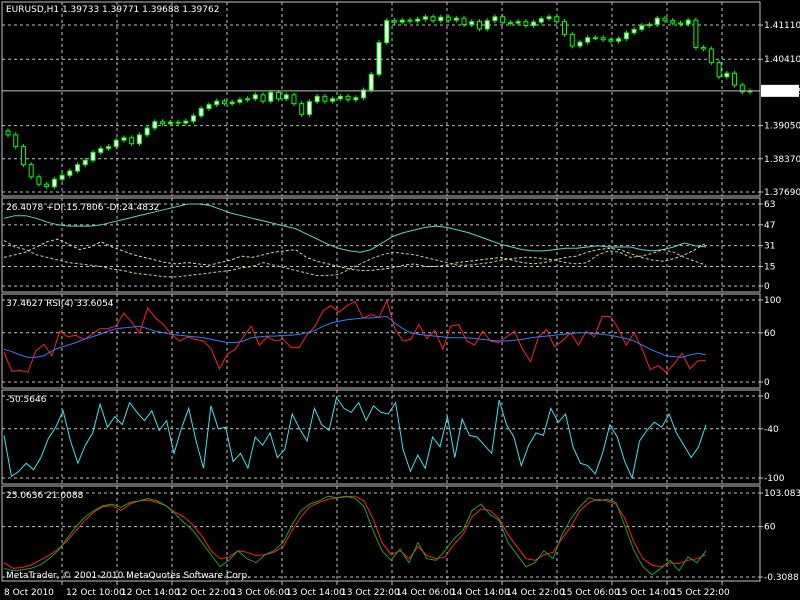 The image size is (800, 600). What do you see at coordinates (782, 160) in the screenshot?
I see `y-tick-label: 1.38370` at bounding box center [782, 160].